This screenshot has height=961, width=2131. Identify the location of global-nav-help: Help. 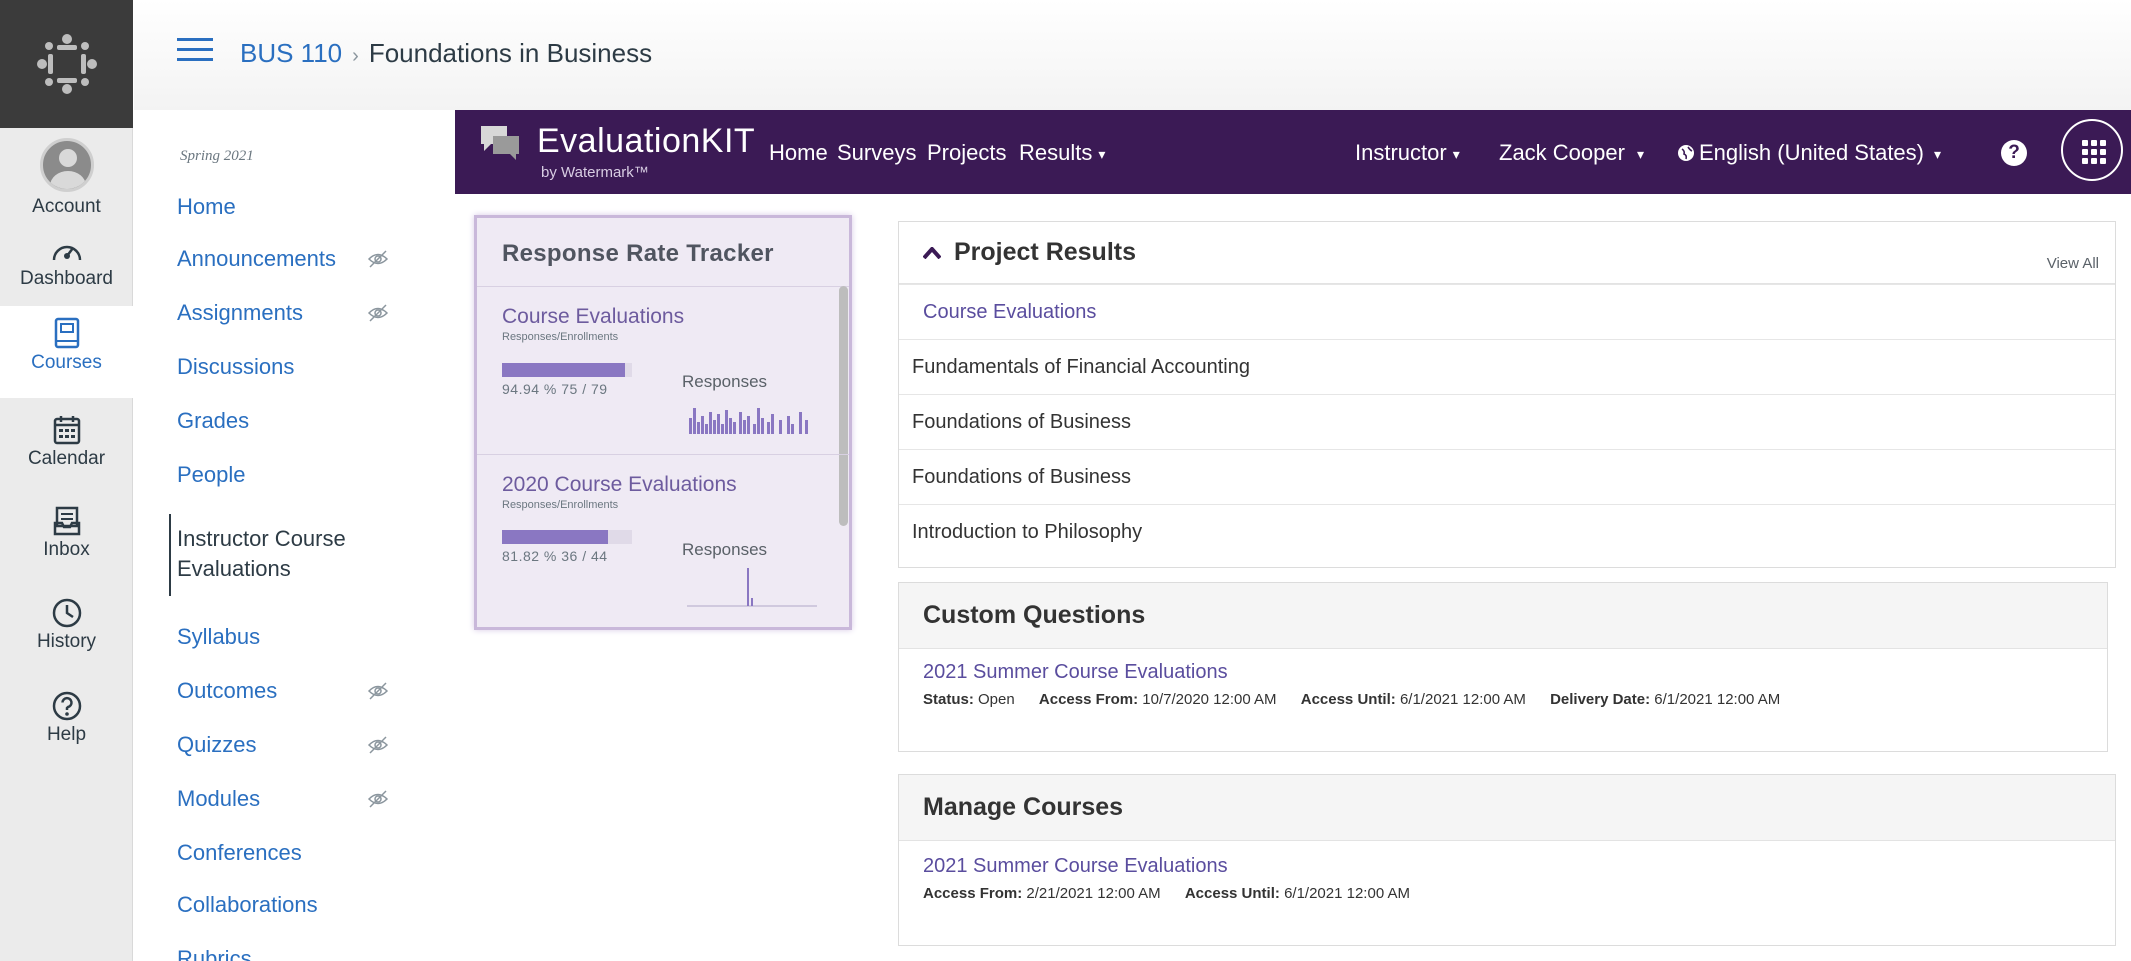
(66, 731).